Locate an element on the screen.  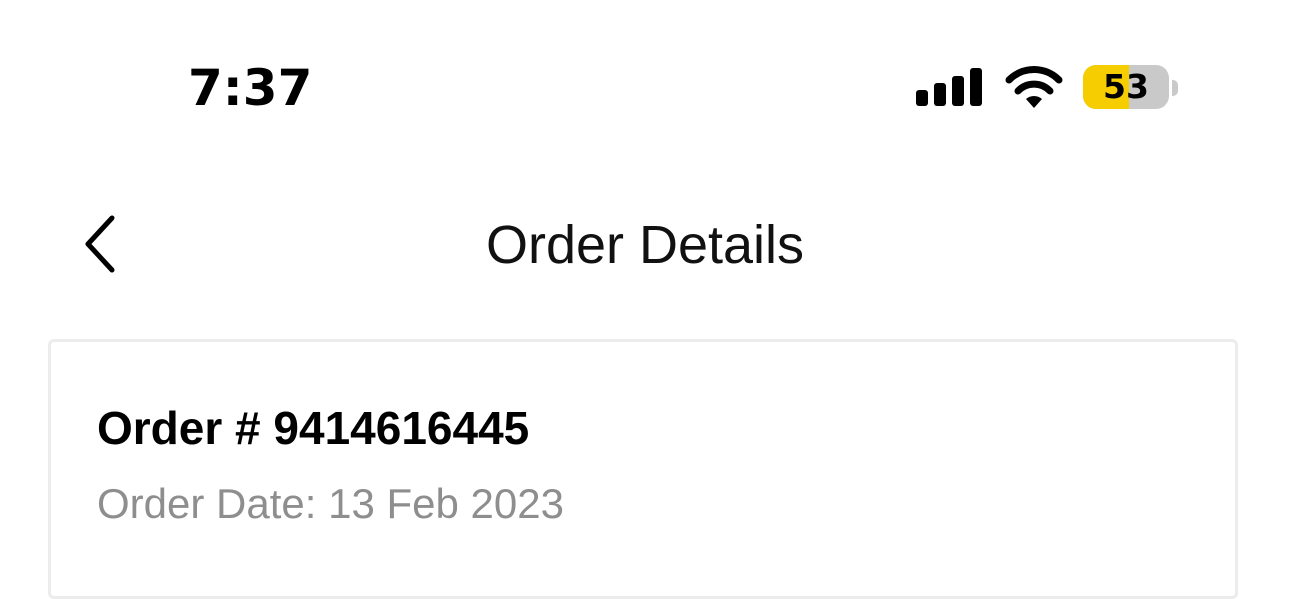
order-number: Order # 9414616445 is located at coordinates (313, 428).